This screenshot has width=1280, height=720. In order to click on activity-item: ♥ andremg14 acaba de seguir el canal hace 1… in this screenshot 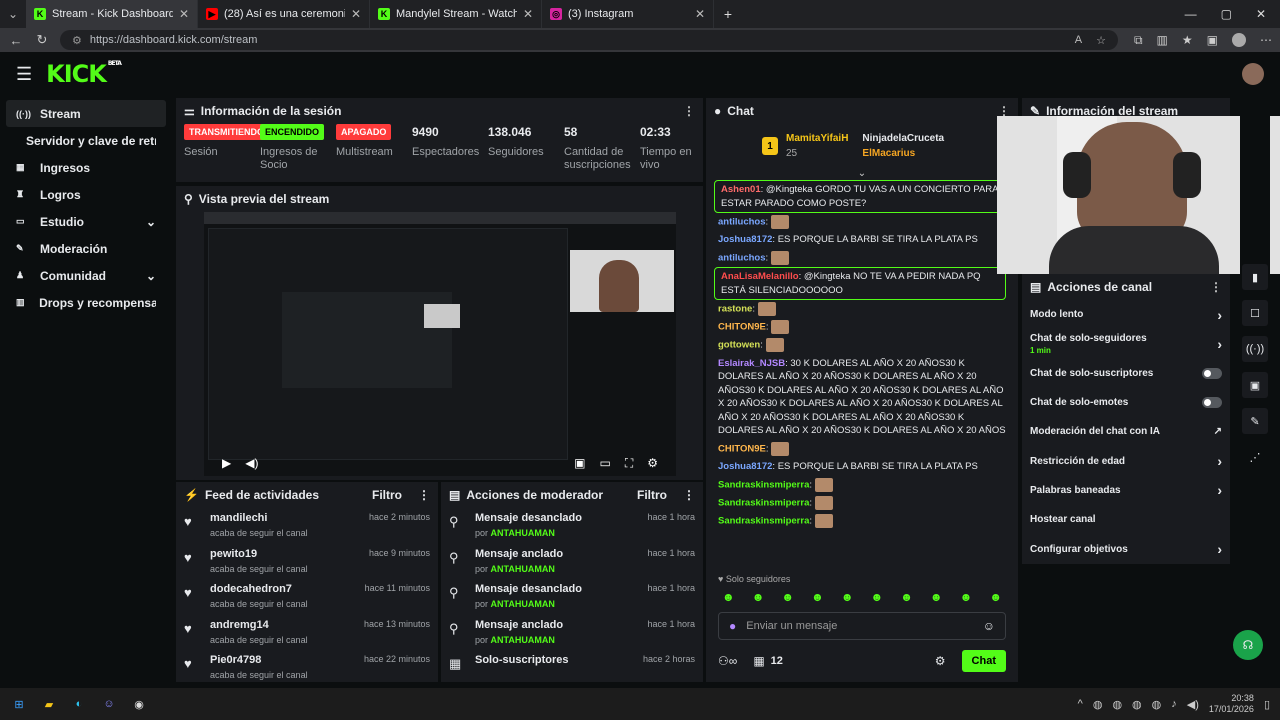, I will do `click(307, 633)`.